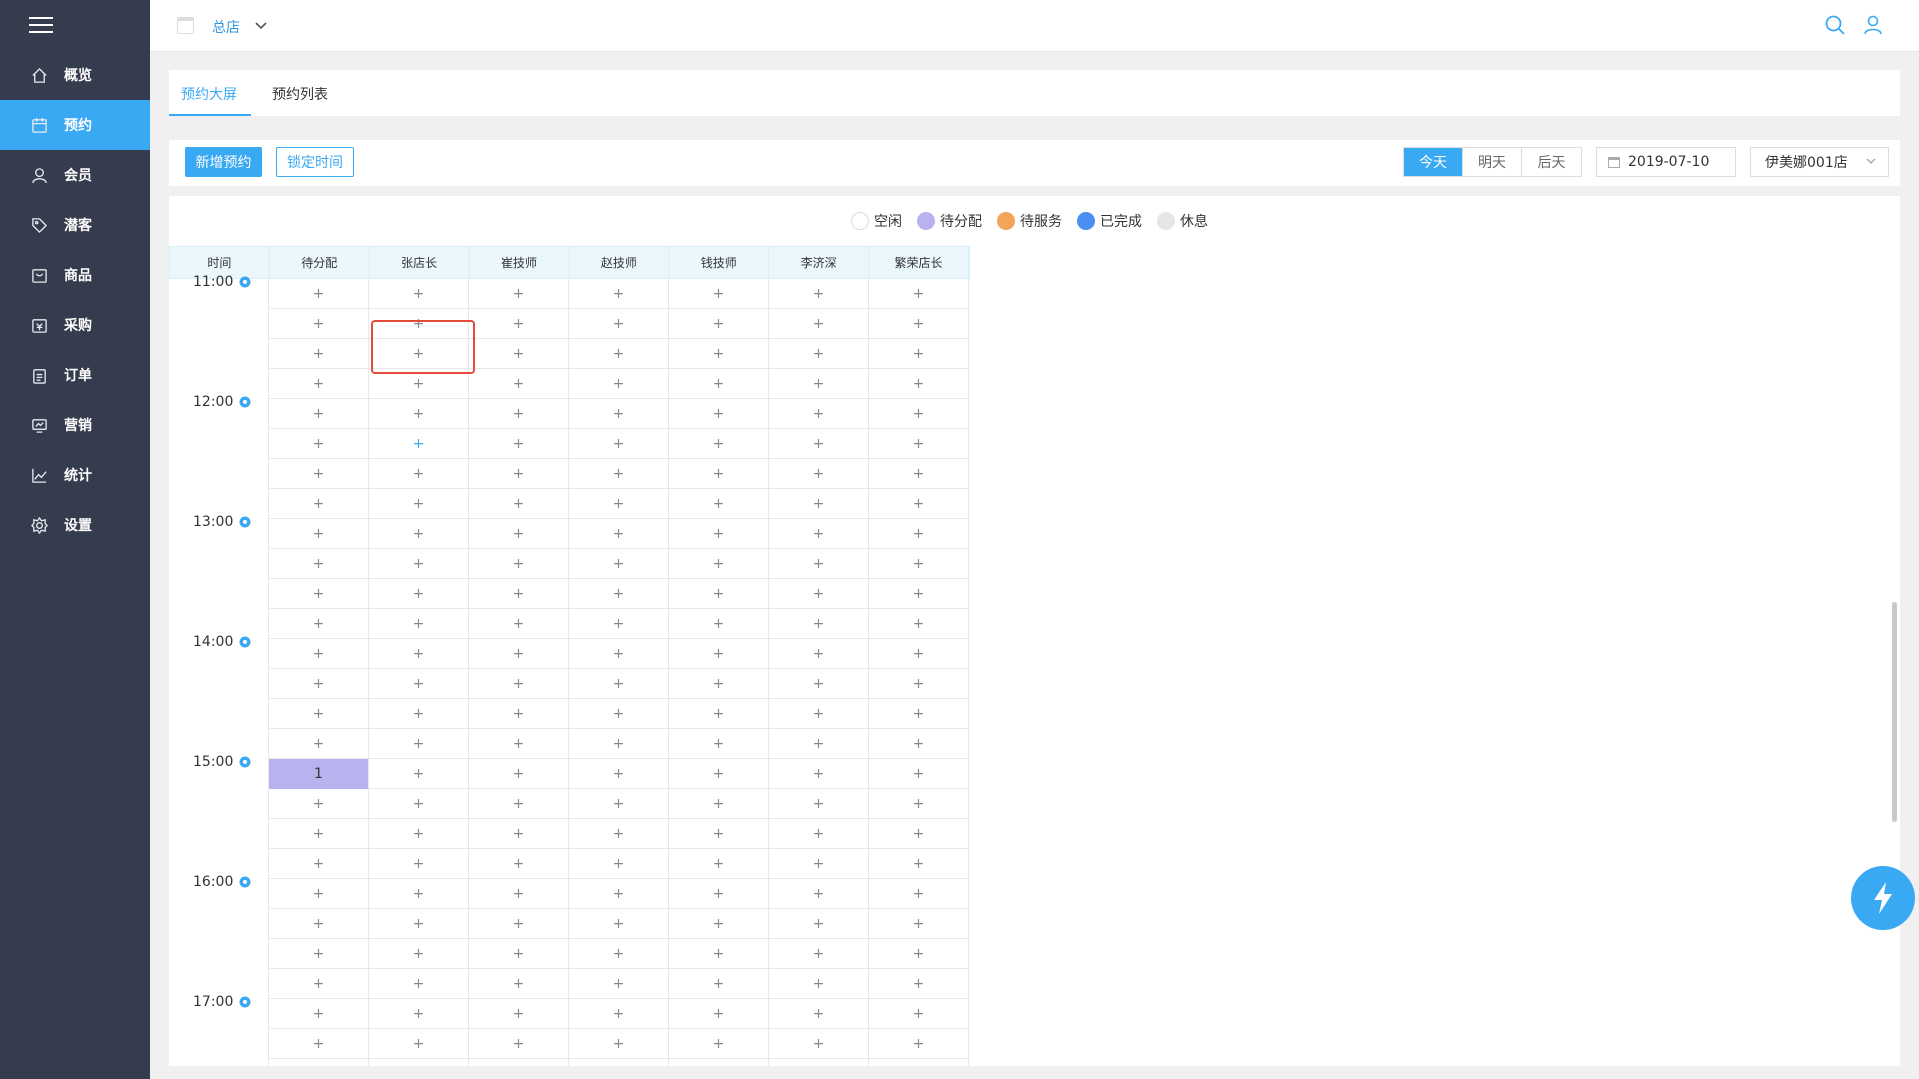  What do you see at coordinates (75, 325) in the screenshot?
I see `sidebar-item-purchase: 采购` at bounding box center [75, 325].